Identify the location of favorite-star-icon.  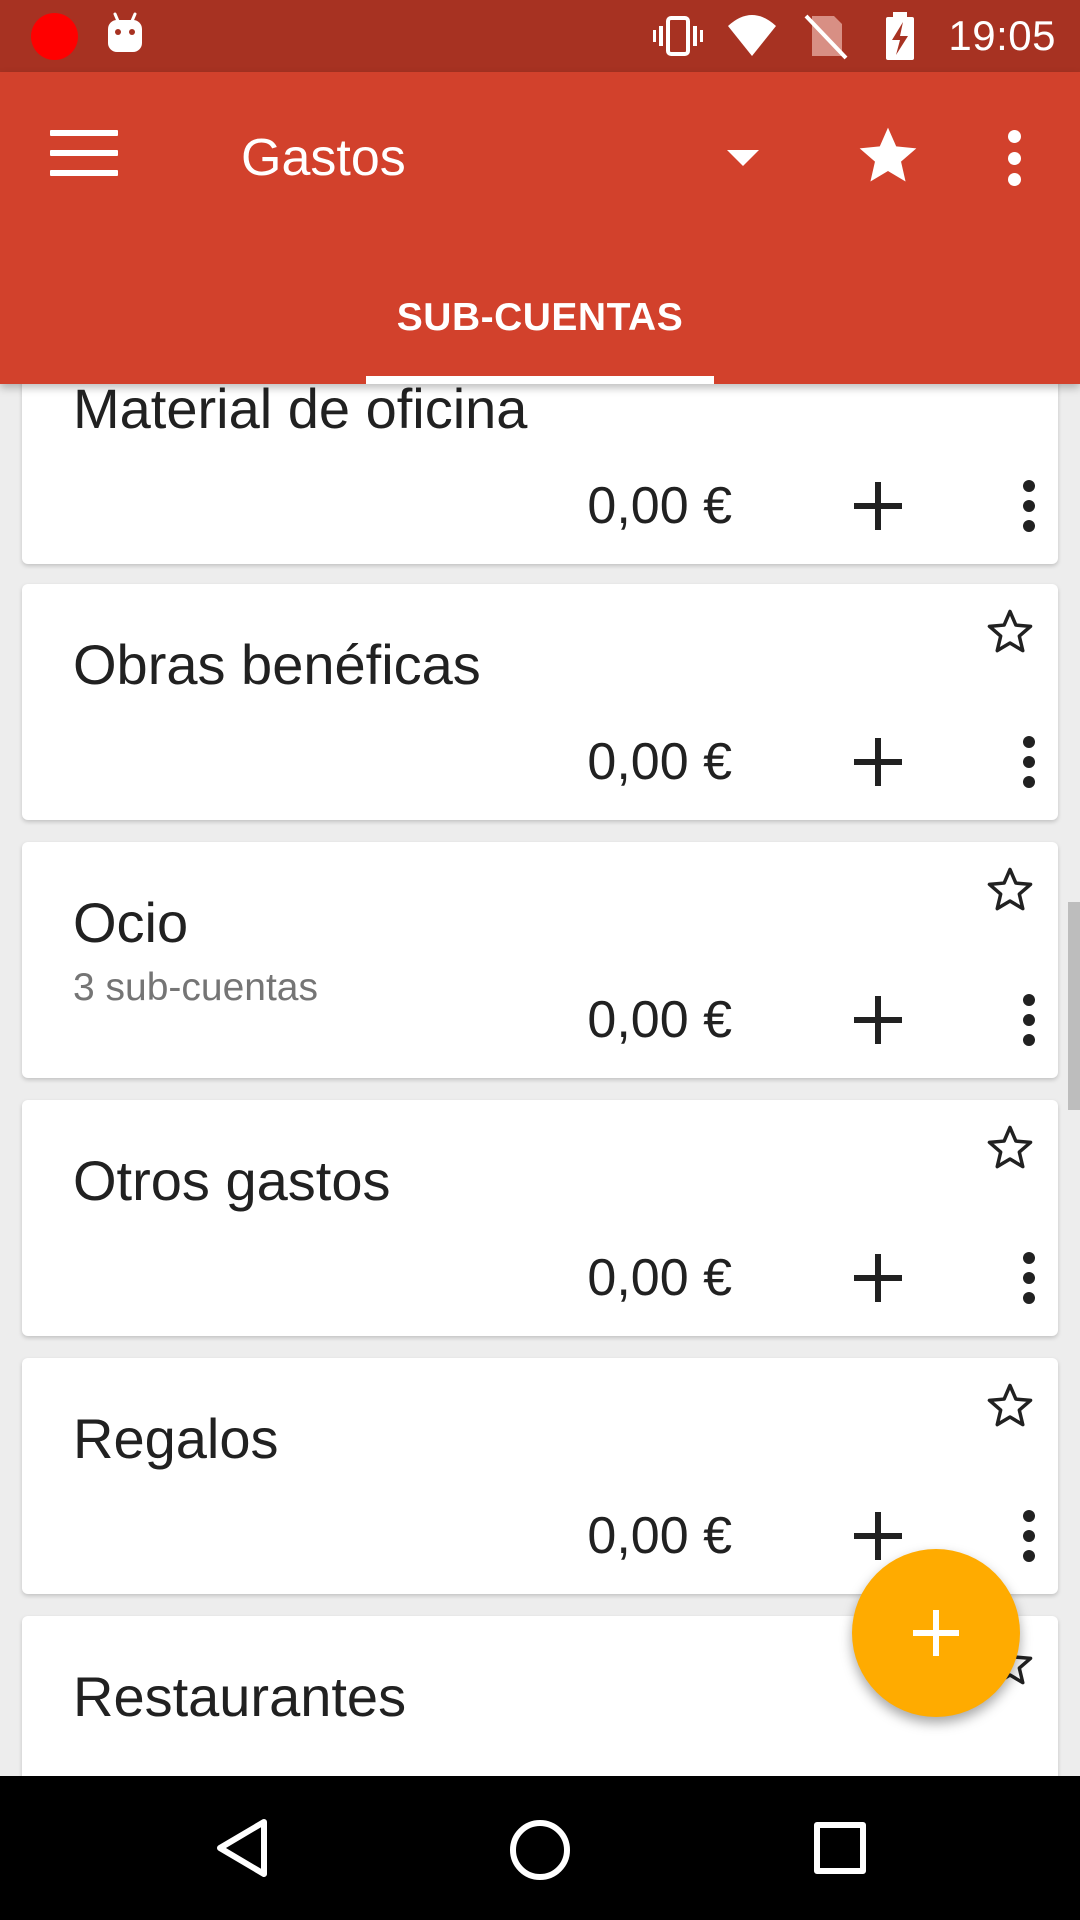
(888, 156).